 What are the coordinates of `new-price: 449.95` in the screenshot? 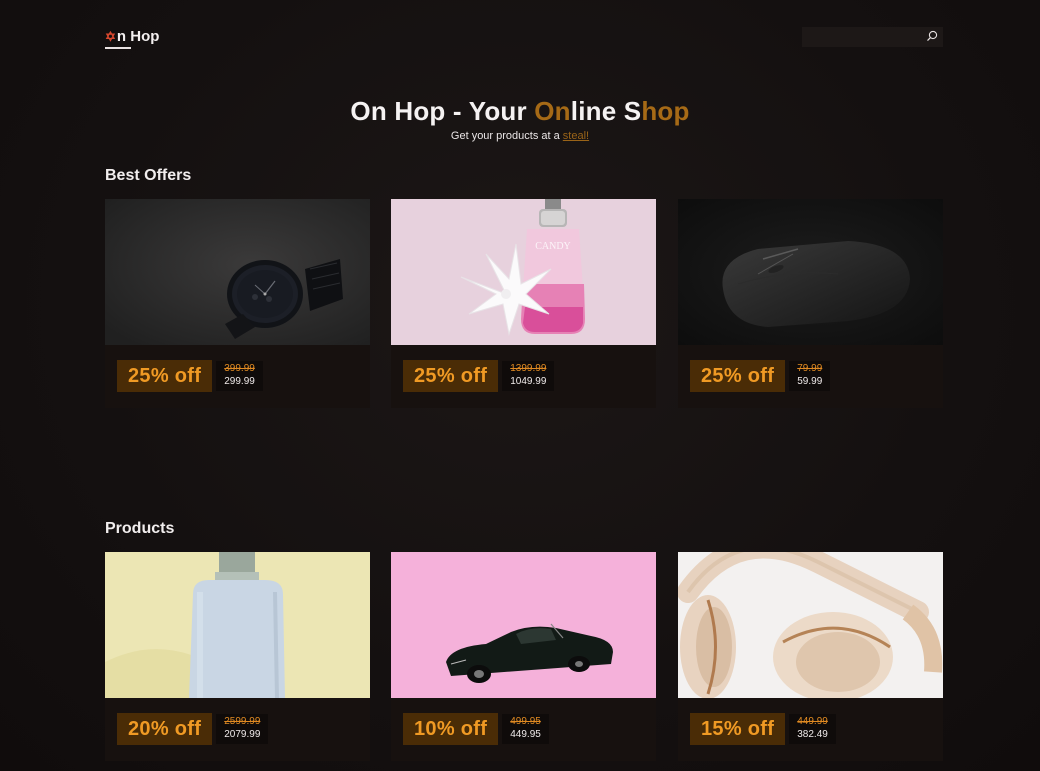 It's located at (525, 734).